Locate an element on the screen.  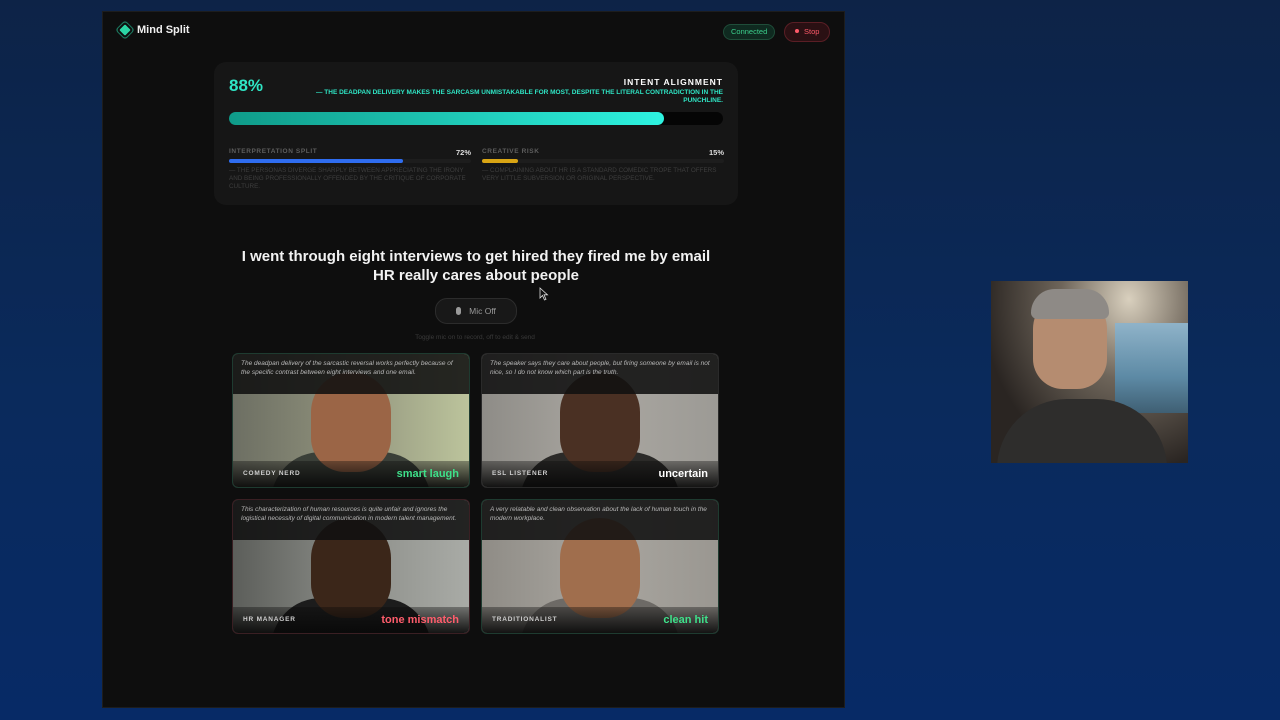
webcam-preview is located at coordinates (1089, 372).